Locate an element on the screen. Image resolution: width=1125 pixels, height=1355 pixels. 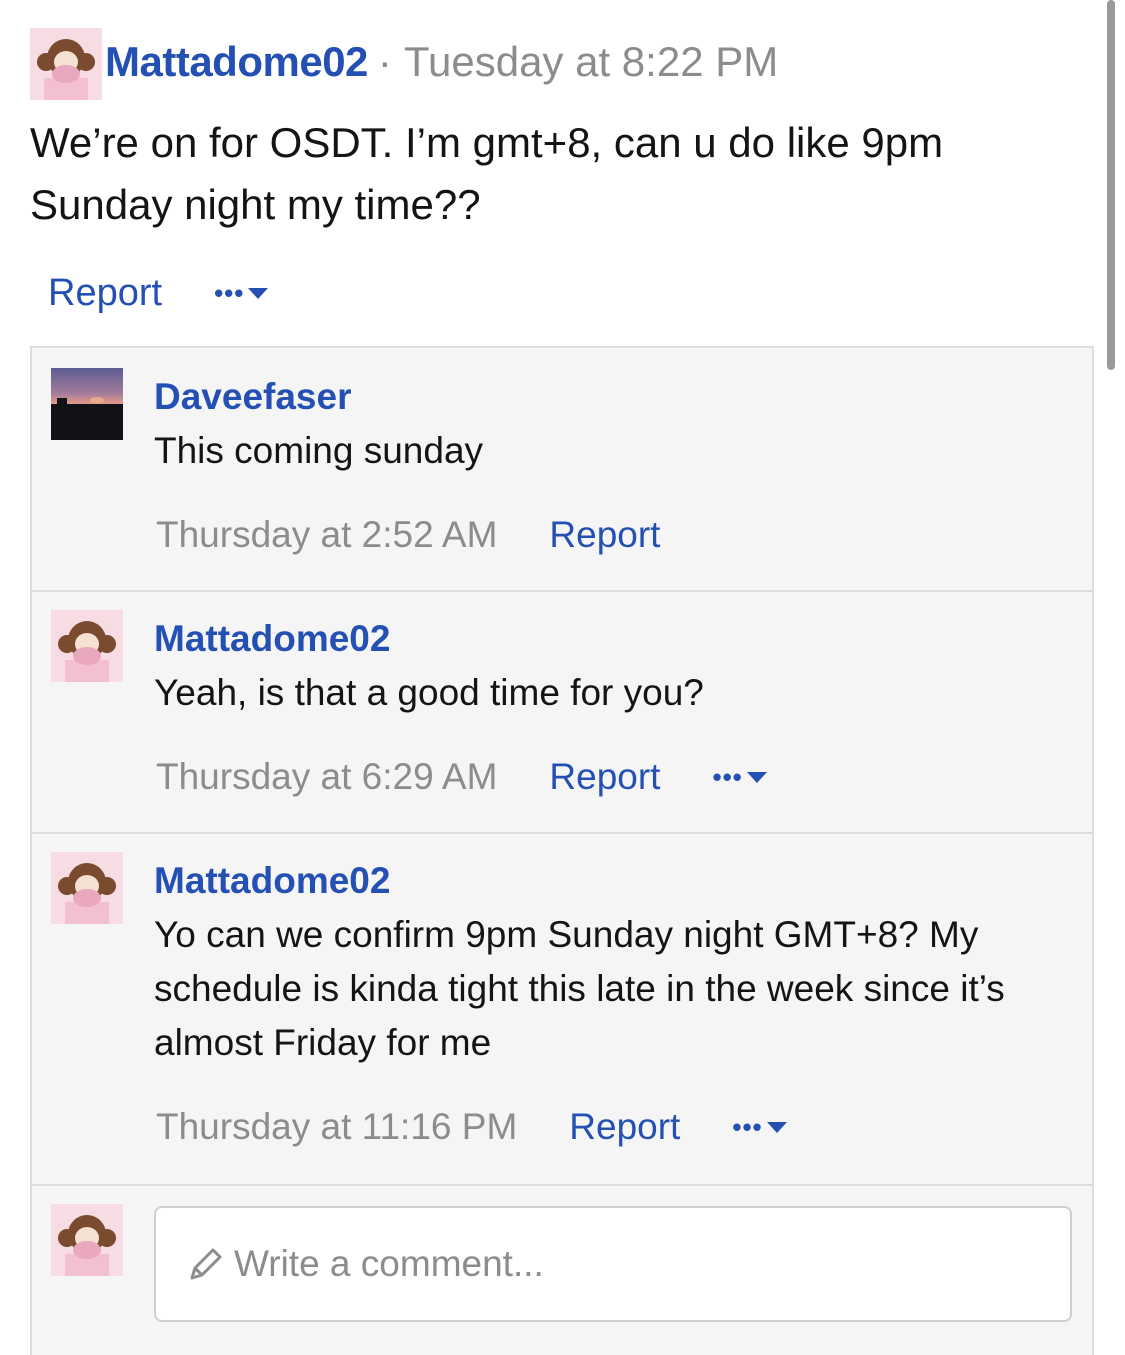
comment-timestamp: Thursday at 2:52 AM is located at coordinates (326, 535).